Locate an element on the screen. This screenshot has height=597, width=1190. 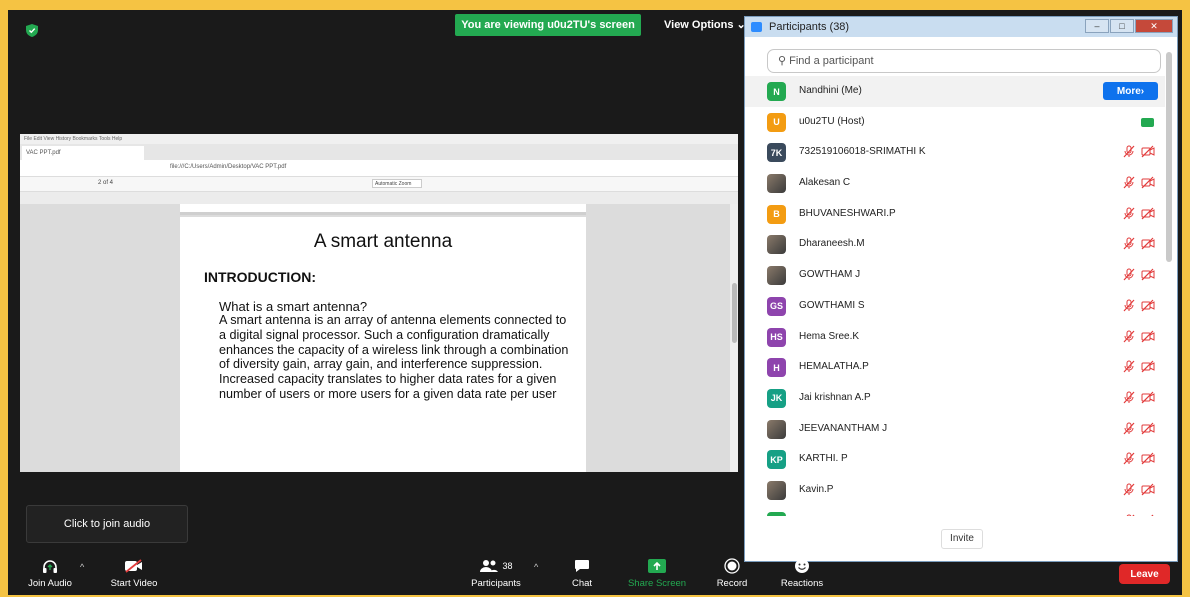
participant-name: BHUVANESHWARI.P is located at coordinates (847, 213).